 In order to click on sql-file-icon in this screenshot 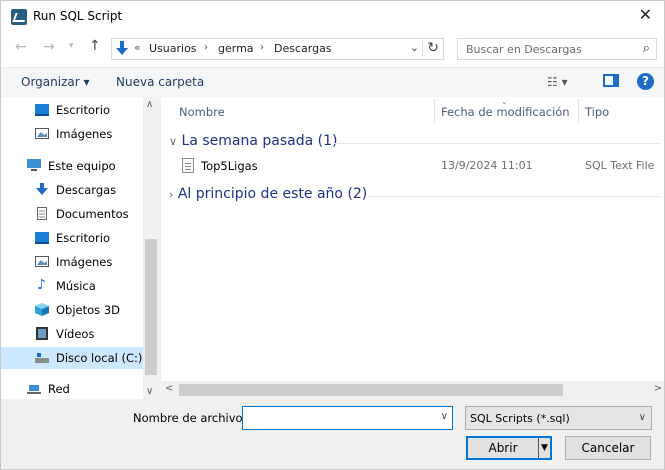, I will do `click(188, 165)`.